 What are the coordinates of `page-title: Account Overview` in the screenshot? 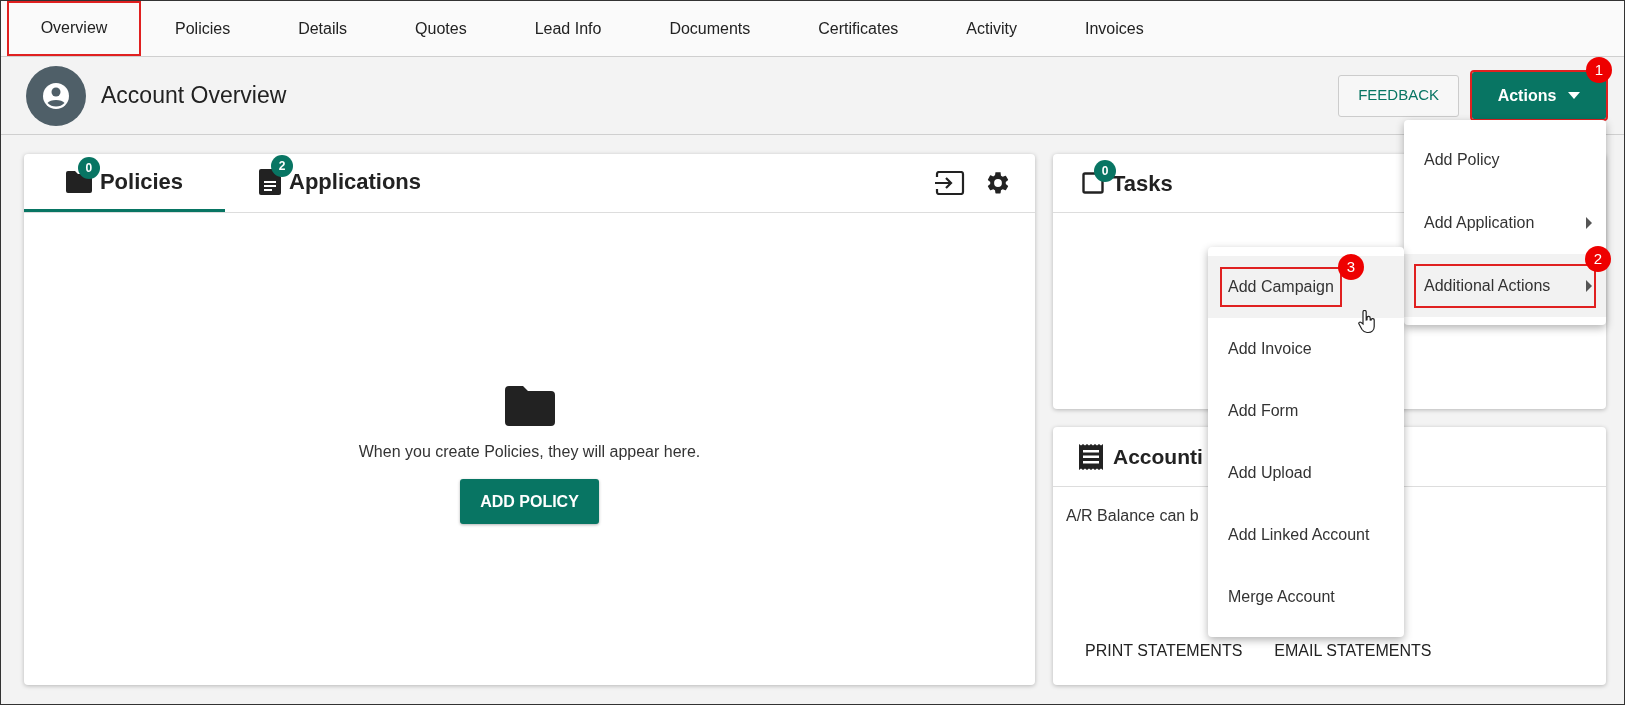 It's located at (194, 96).